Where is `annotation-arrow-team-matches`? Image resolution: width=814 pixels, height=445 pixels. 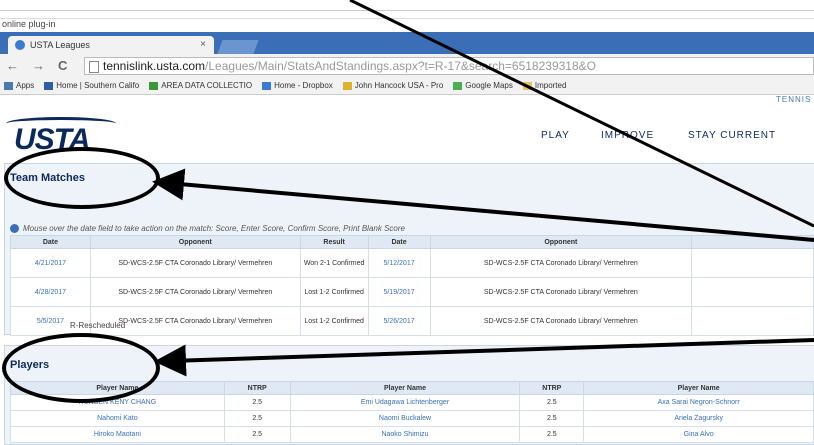
annotation-arrow-team-matches is located at coordinates (483, 205).